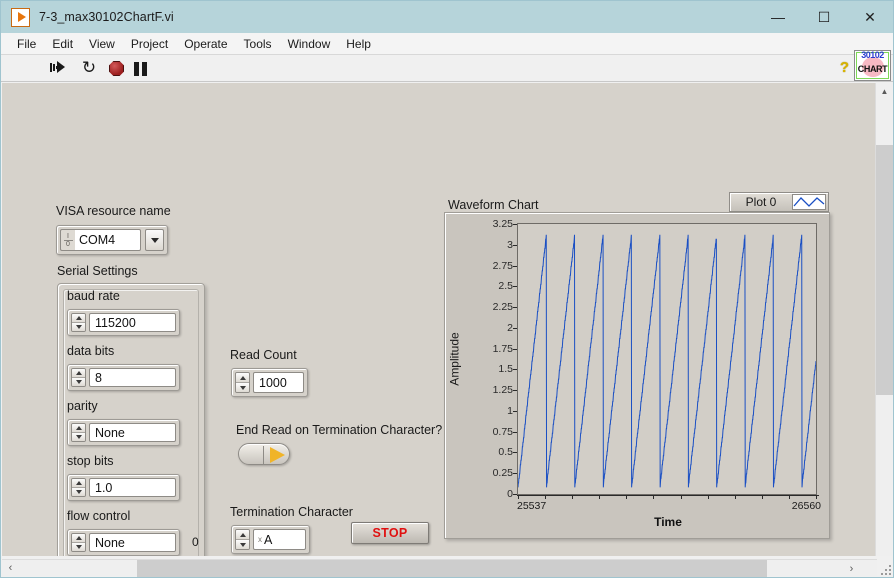  I want to click on panel-top-spacer, so click(439, 85).